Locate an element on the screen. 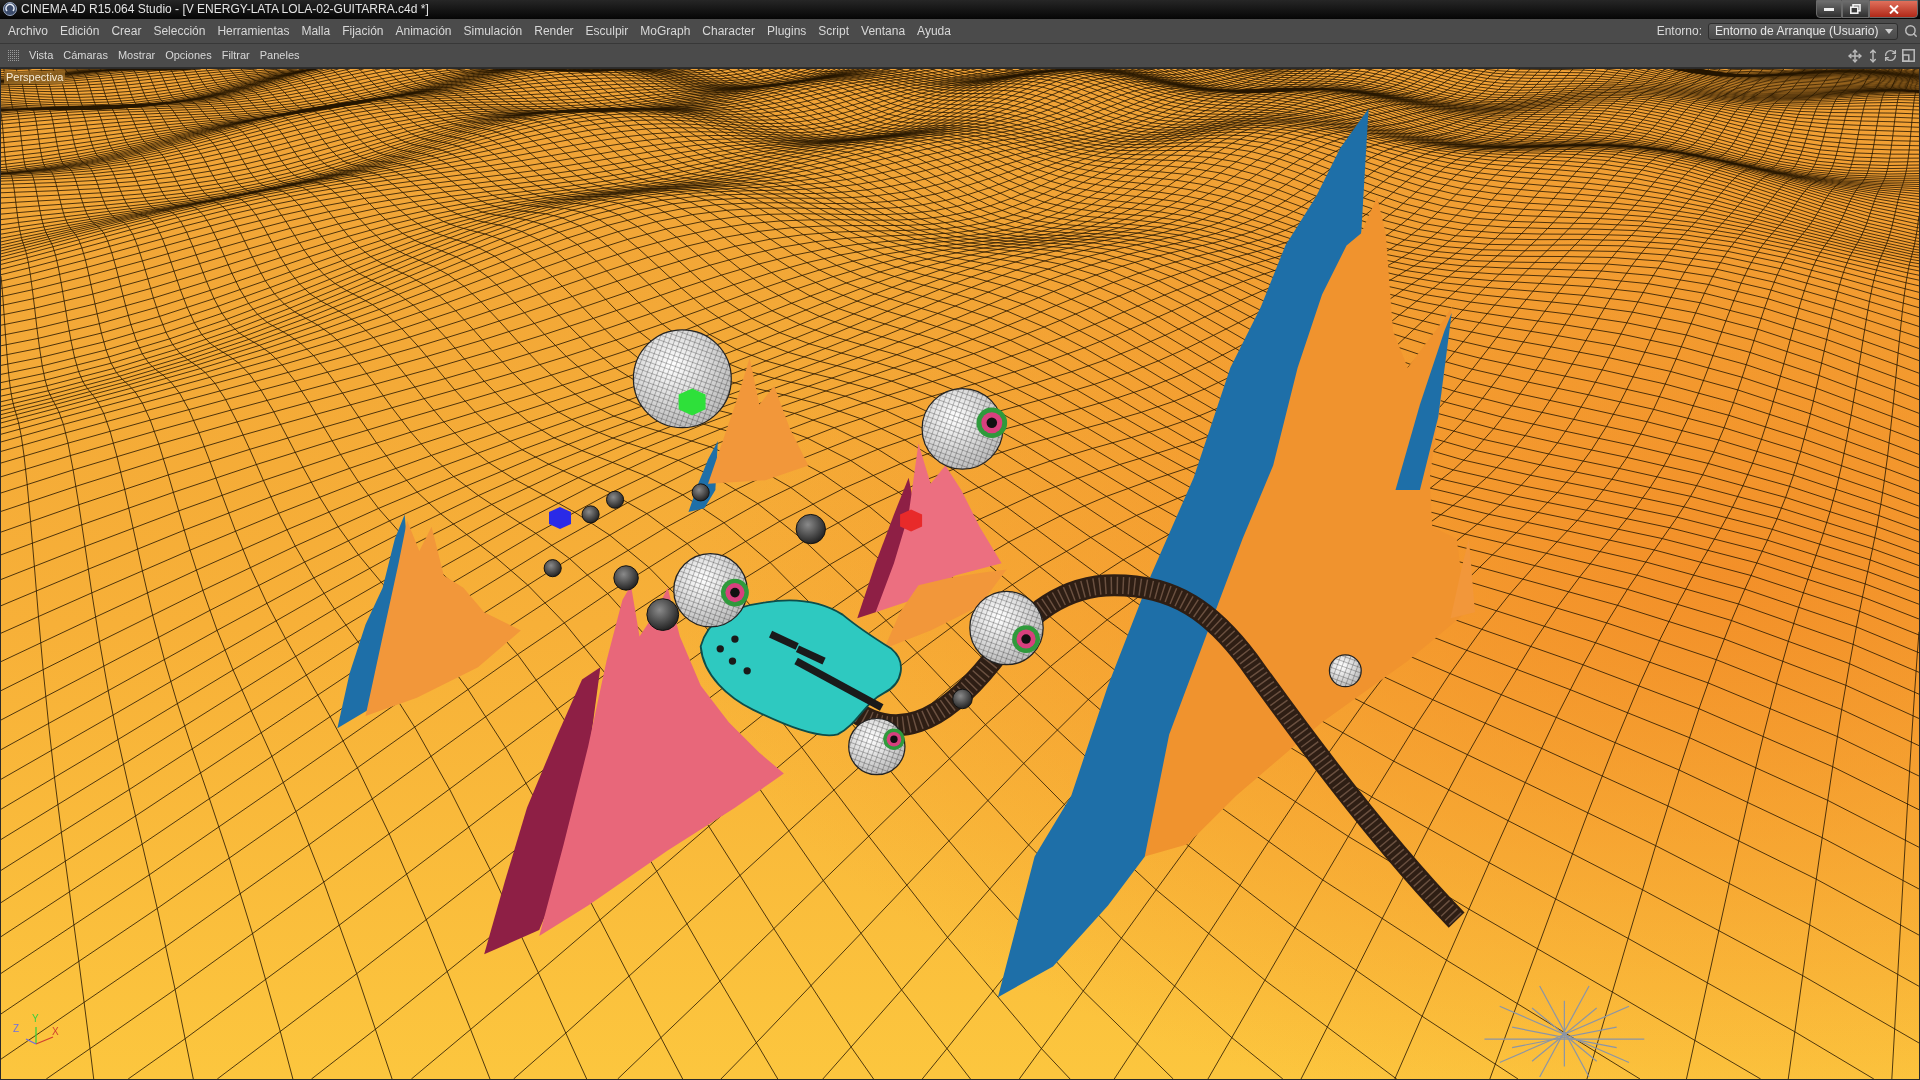 This screenshot has height=1080, width=1920. menu-item: Fijación is located at coordinates (363, 31).